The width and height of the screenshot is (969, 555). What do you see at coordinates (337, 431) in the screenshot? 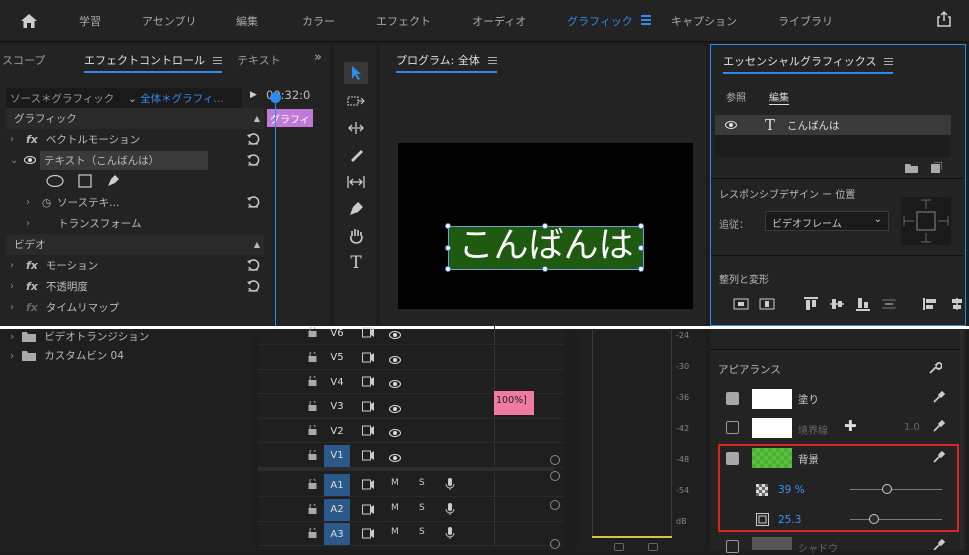
I see `track-label: V2` at bounding box center [337, 431].